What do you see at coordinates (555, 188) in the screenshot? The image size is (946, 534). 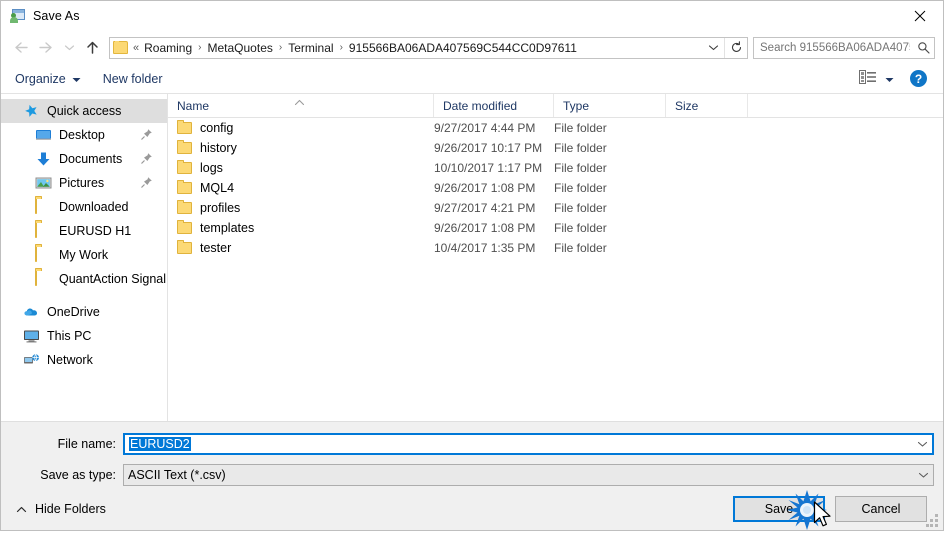 I see `table-row: MQL4 9/26/2017 1:08 PM File folder` at bounding box center [555, 188].